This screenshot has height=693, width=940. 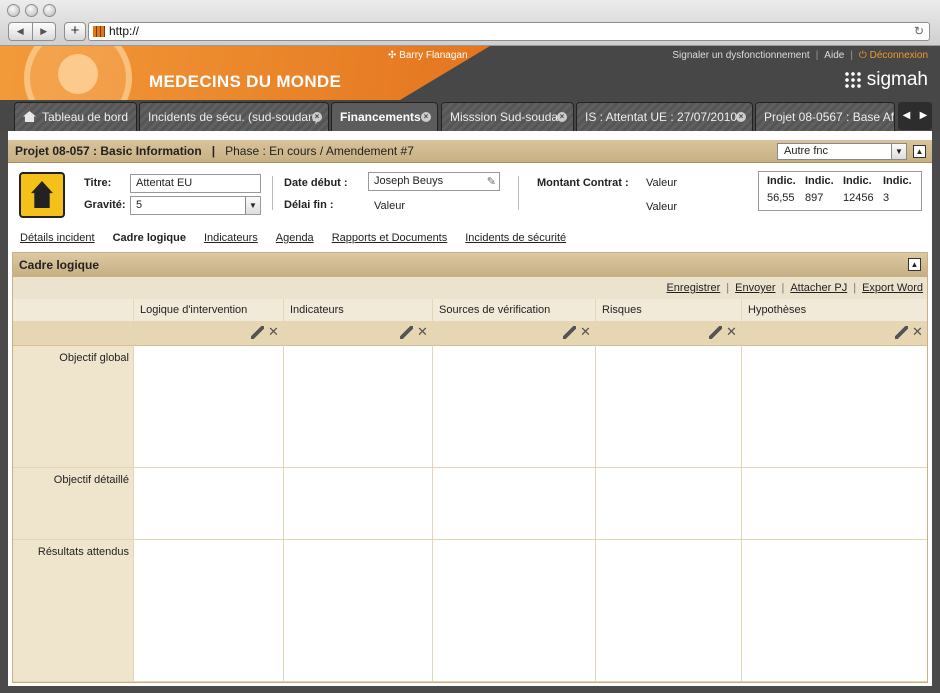 What do you see at coordinates (57, 236) in the screenshot?
I see `subnav-details-incident: Détails incident` at bounding box center [57, 236].